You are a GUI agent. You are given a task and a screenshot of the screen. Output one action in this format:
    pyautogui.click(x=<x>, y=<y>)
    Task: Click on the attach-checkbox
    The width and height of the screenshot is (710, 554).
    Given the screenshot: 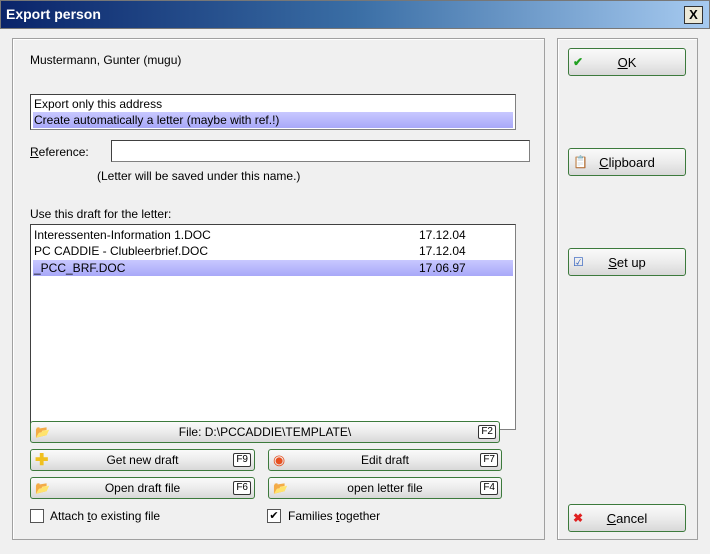 What is the action you would take?
    pyautogui.click(x=37, y=516)
    